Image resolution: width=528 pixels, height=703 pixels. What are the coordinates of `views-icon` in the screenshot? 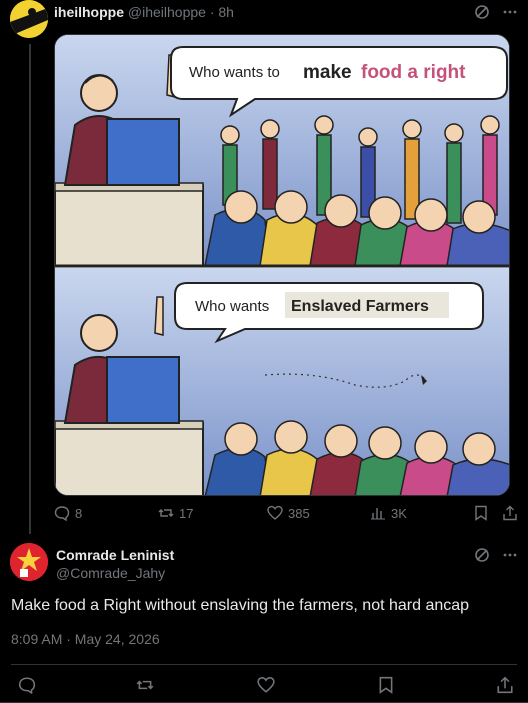 It's located at (378, 513).